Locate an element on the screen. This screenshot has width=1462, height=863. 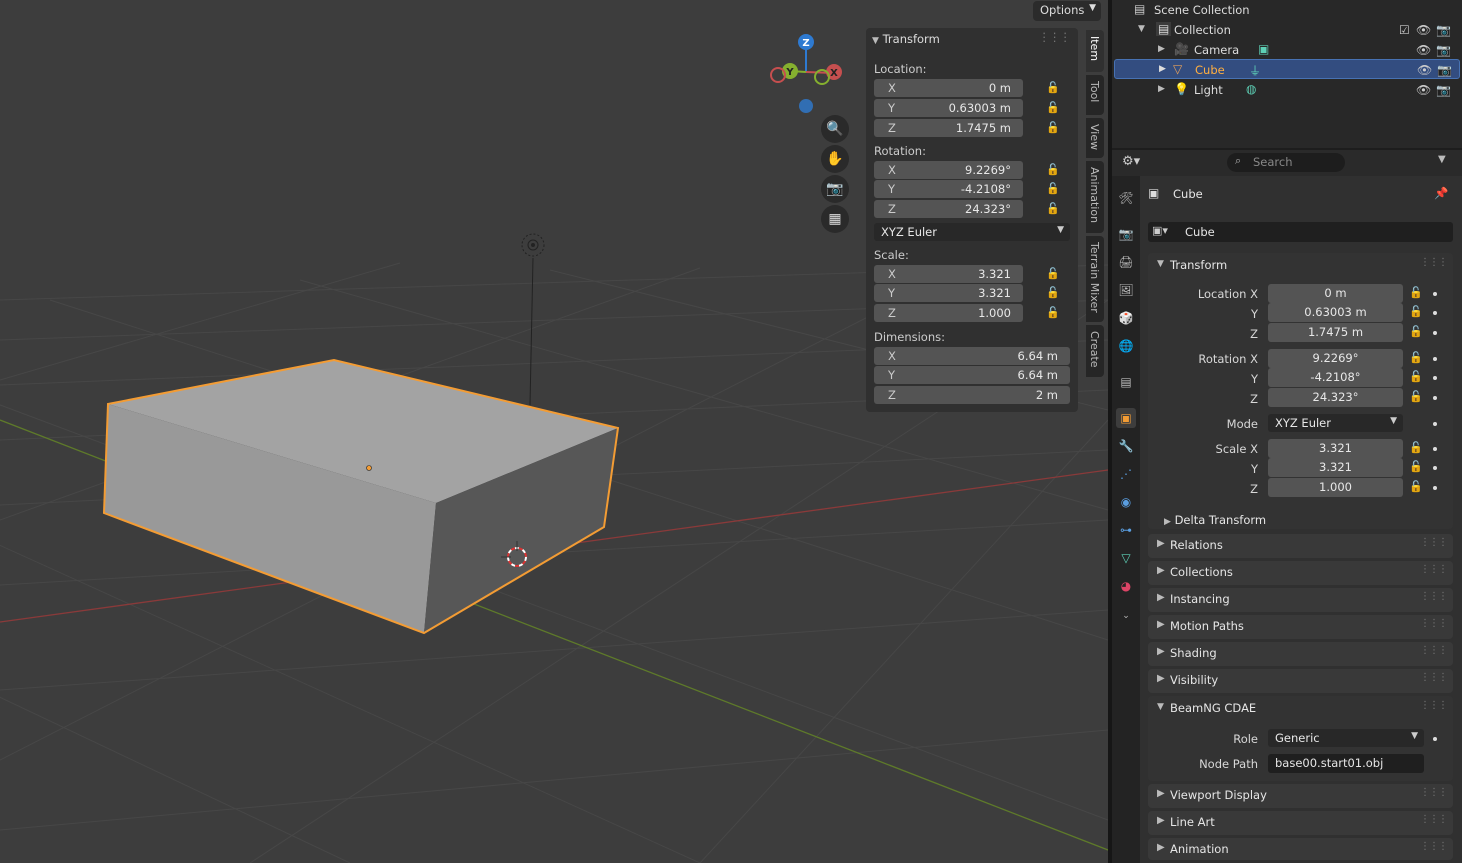
drag-grip-icon: ⋮⋮⋮ is located at coordinates (1055, 37).